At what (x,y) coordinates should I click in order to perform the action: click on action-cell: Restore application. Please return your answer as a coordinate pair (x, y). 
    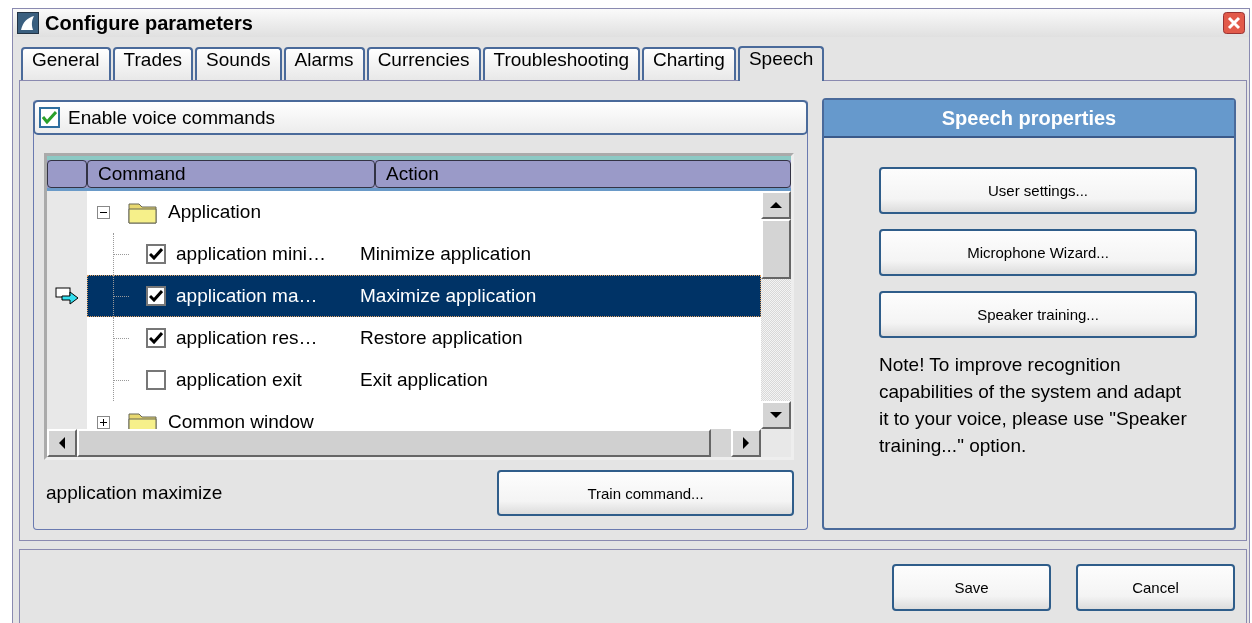
    Looking at the image, I should click on (441, 338).